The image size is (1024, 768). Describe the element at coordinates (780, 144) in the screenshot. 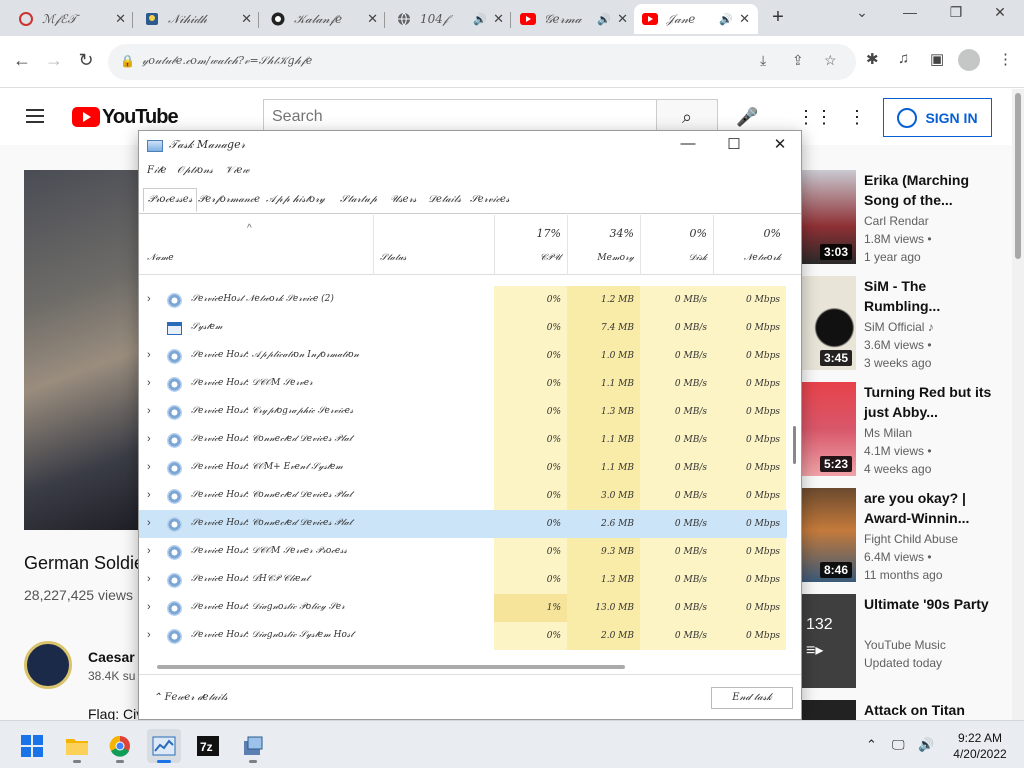

I see `close-button: ✕` at that location.